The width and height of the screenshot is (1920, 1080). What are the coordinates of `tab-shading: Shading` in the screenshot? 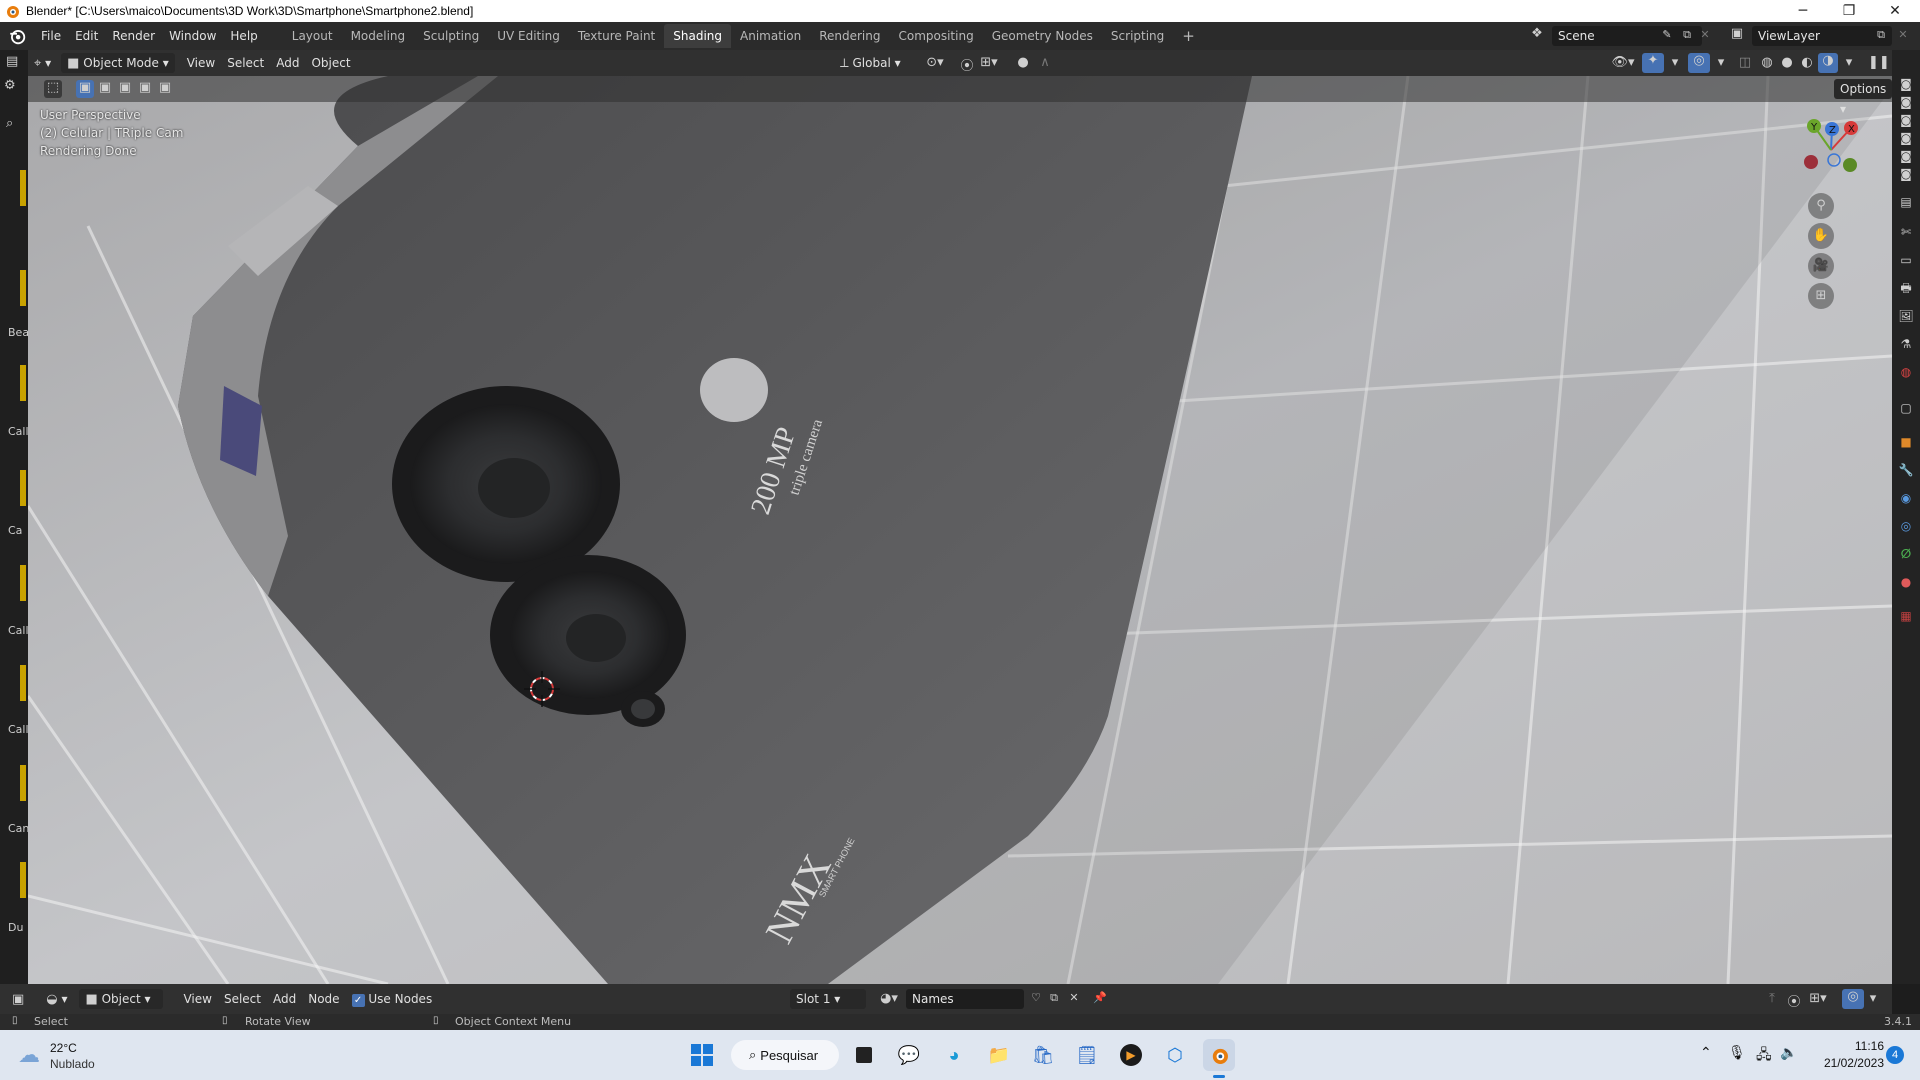 It's located at (697, 36).